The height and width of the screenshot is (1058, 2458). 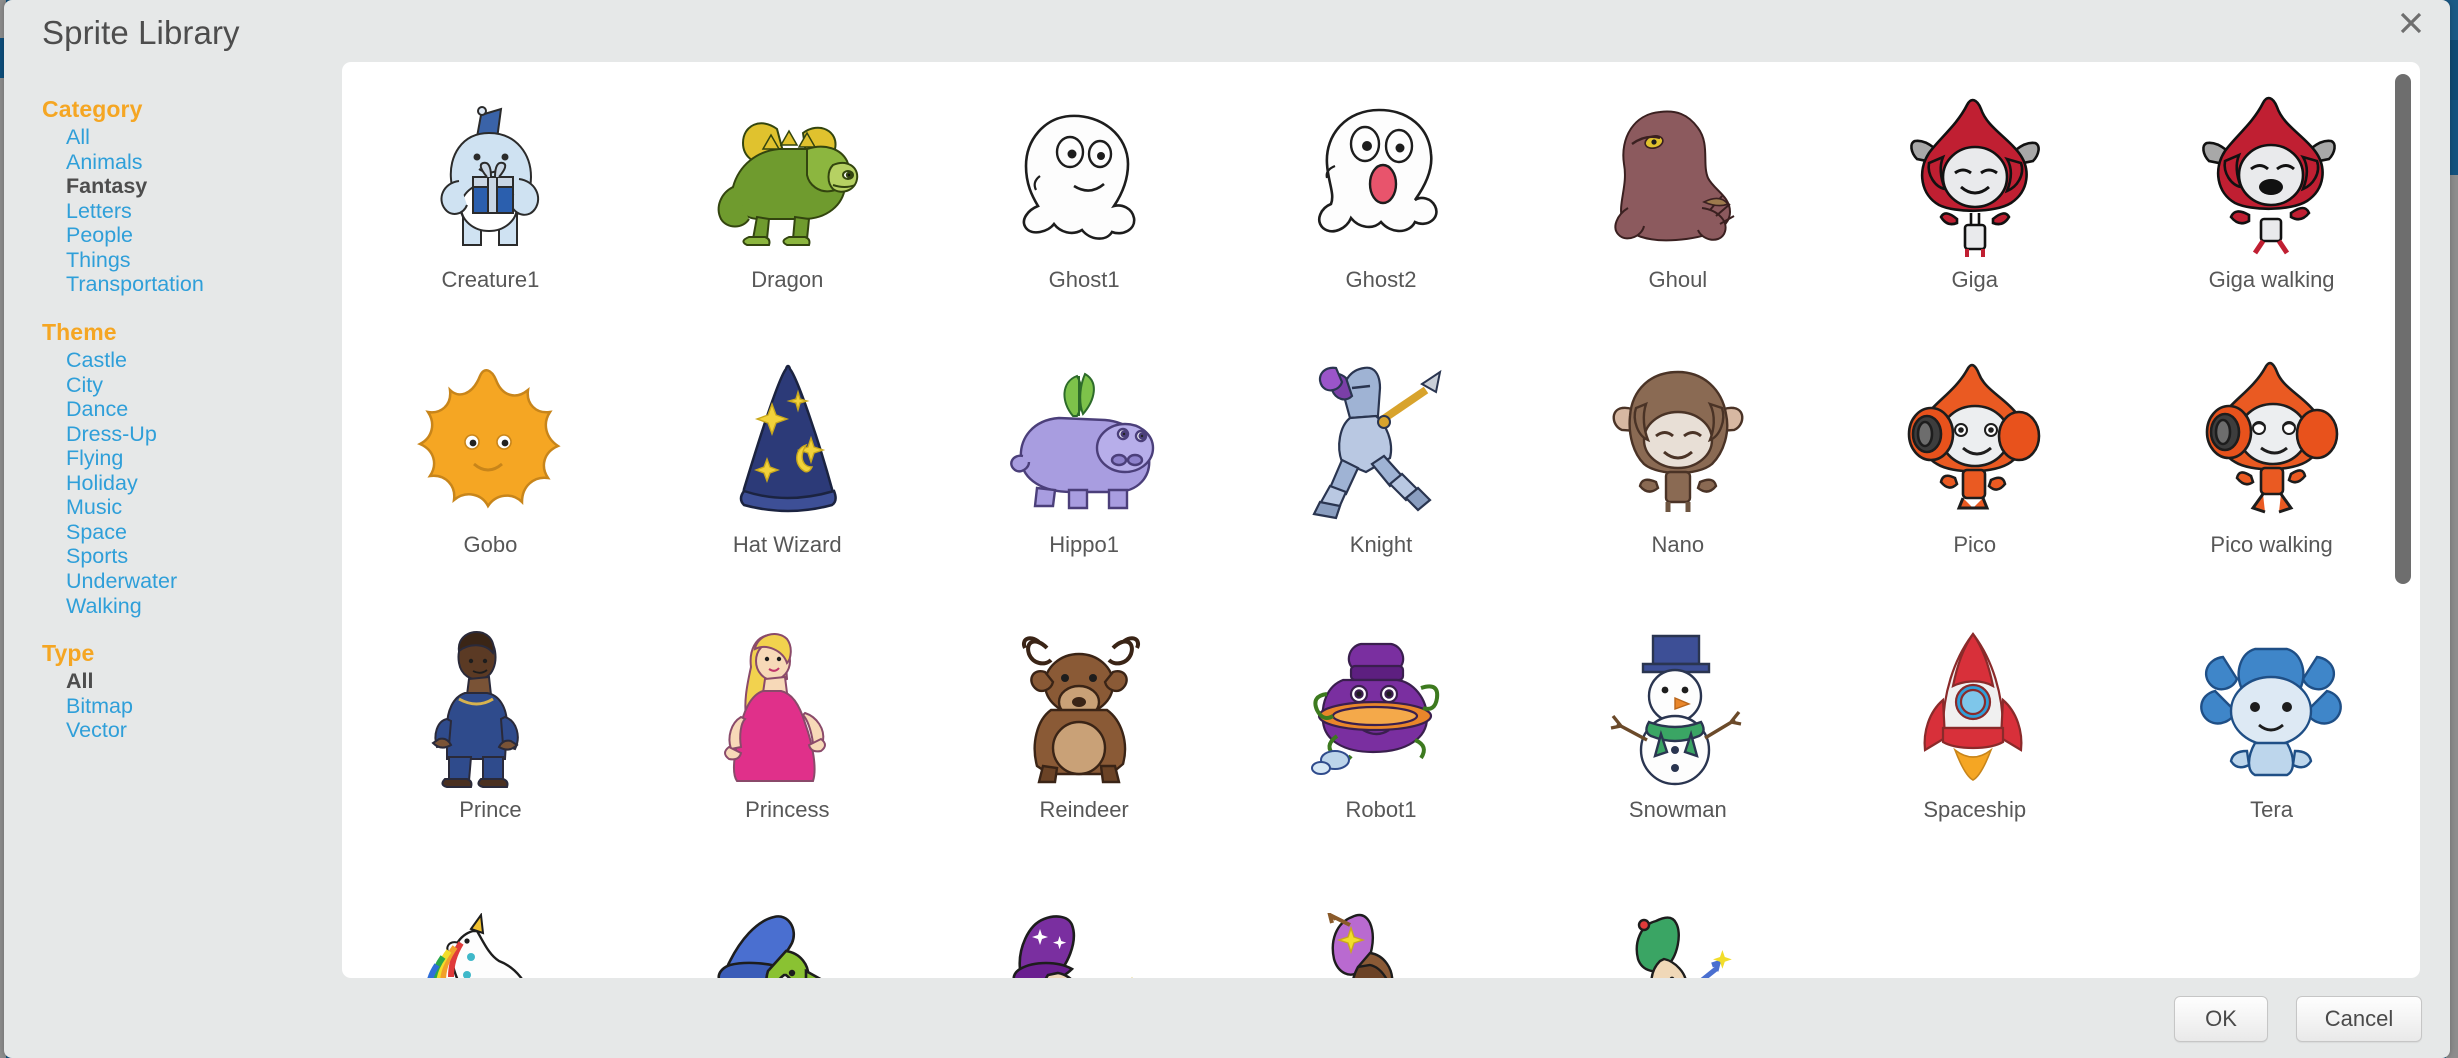 I want to click on sidebar-item-fantasy: Fantasy, so click(x=181, y=186).